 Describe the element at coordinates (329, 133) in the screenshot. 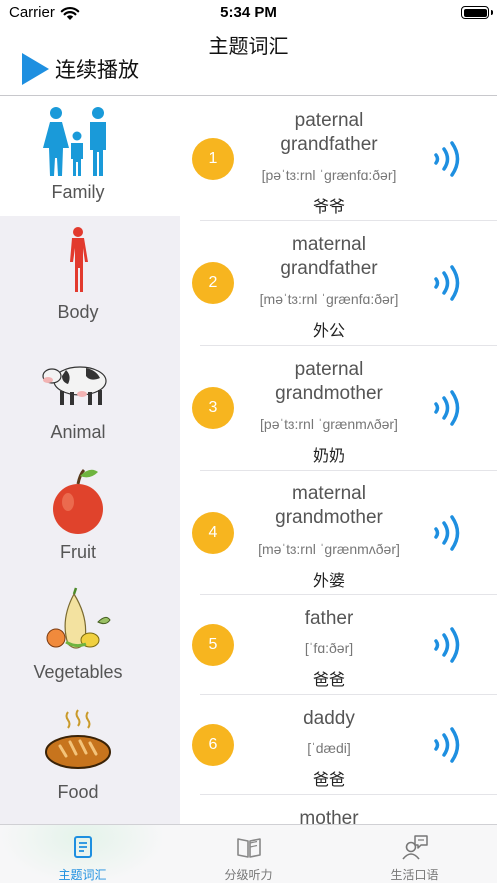

I see `word-english: paternal grandfather` at that location.